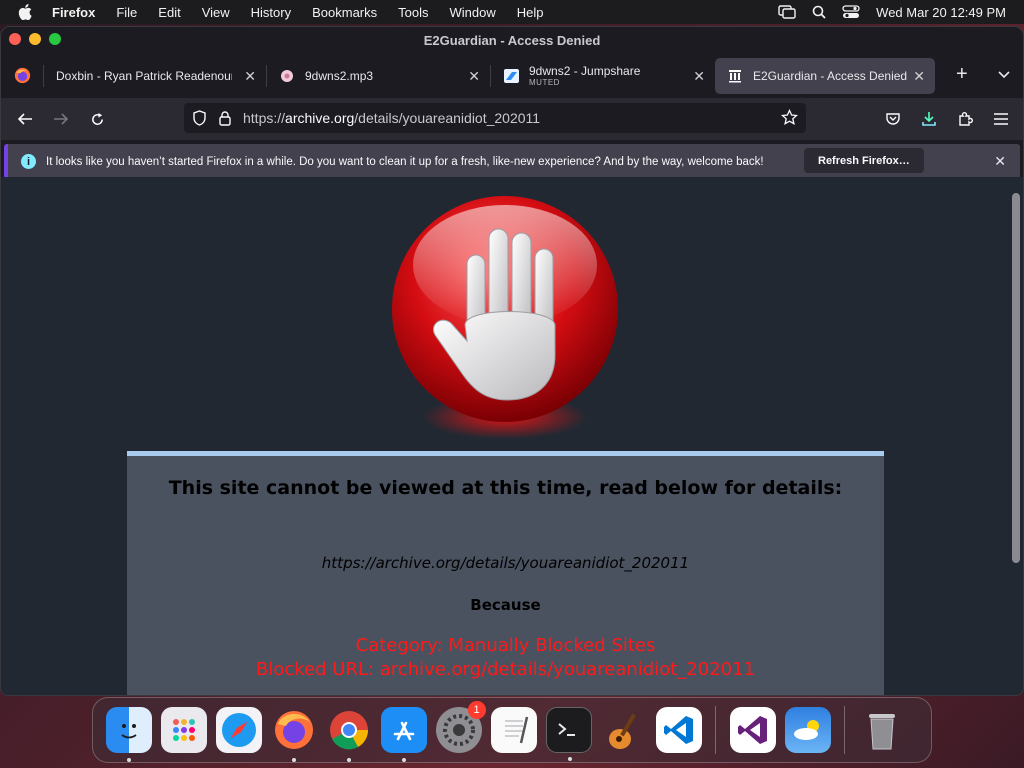 The image size is (1024, 768). I want to click on tracking-protection-shield-icon, so click(199, 118).